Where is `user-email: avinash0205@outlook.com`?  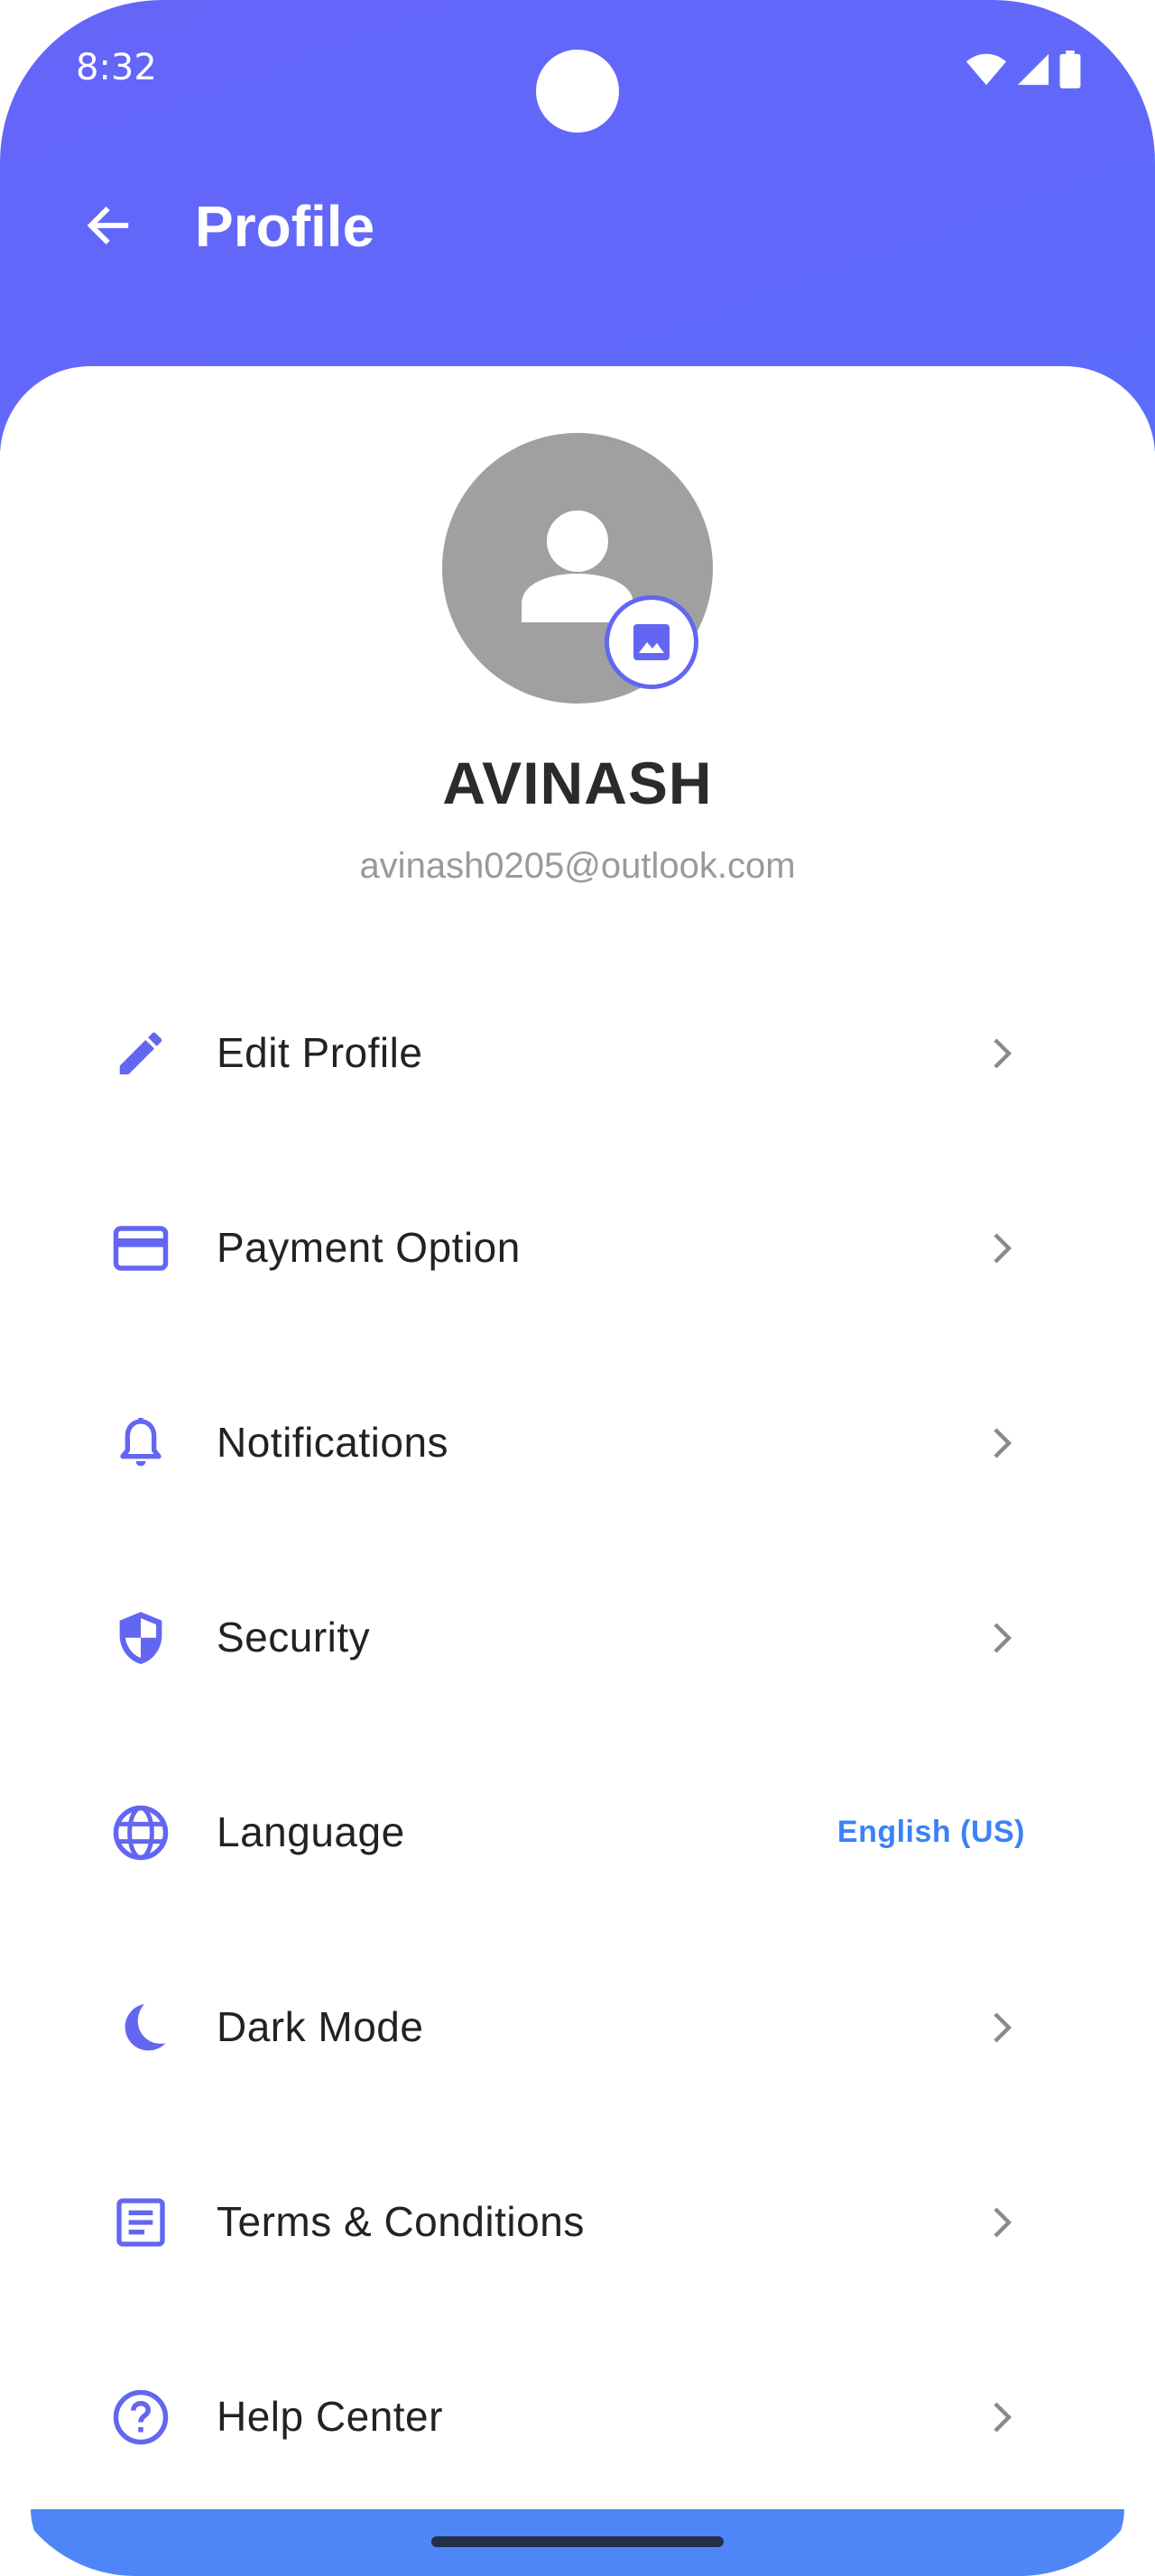 user-email: avinash0205@outlook.com is located at coordinates (577, 866).